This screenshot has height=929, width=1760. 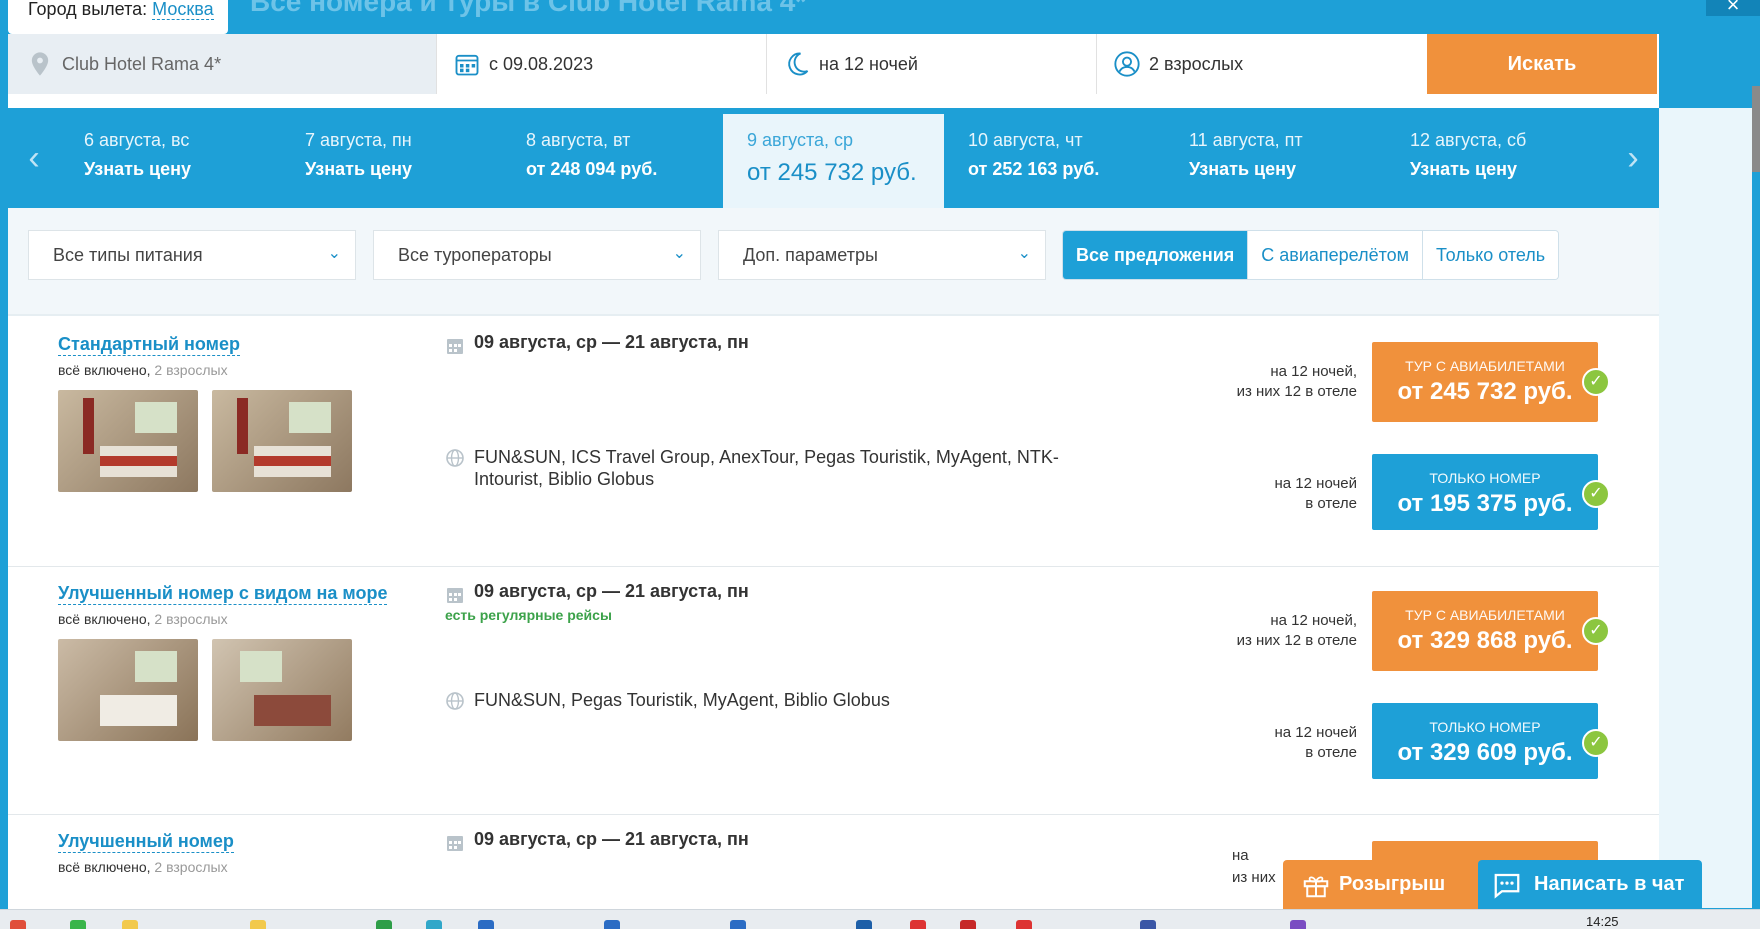 What do you see at coordinates (1054, 158) in the screenshot?
I see `date-option: 10 августа, чт от 252 163 руб.` at bounding box center [1054, 158].